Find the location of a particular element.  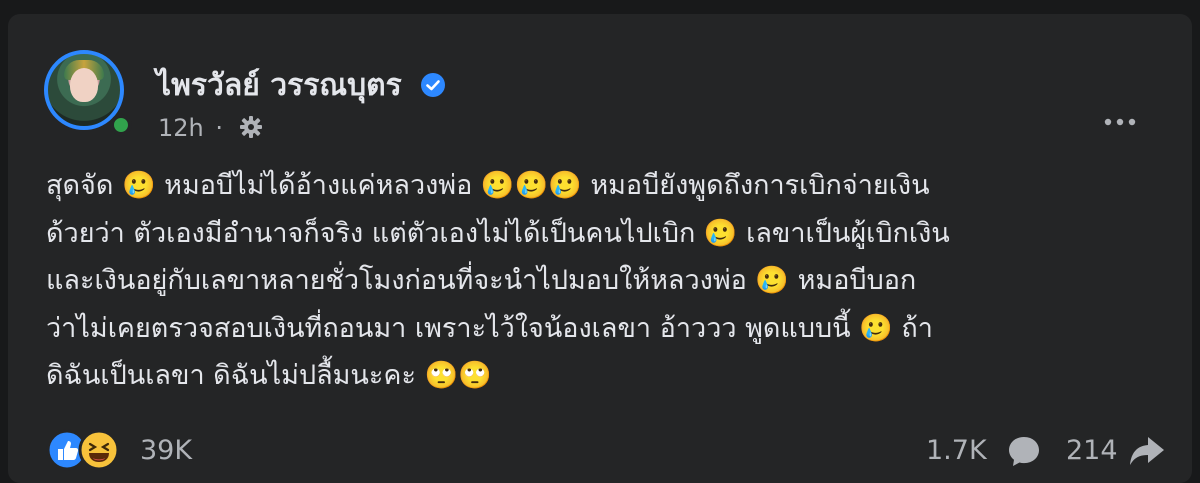

shares-count: 214 is located at coordinates (1092, 450).